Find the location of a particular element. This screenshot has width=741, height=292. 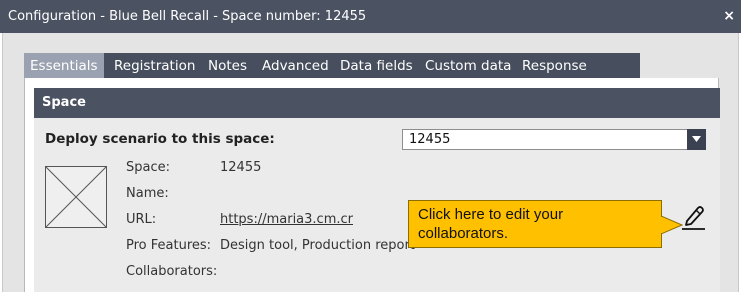

edit-collaborators-callout: Click here to edit your collaborators. is located at coordinates (535, 224).